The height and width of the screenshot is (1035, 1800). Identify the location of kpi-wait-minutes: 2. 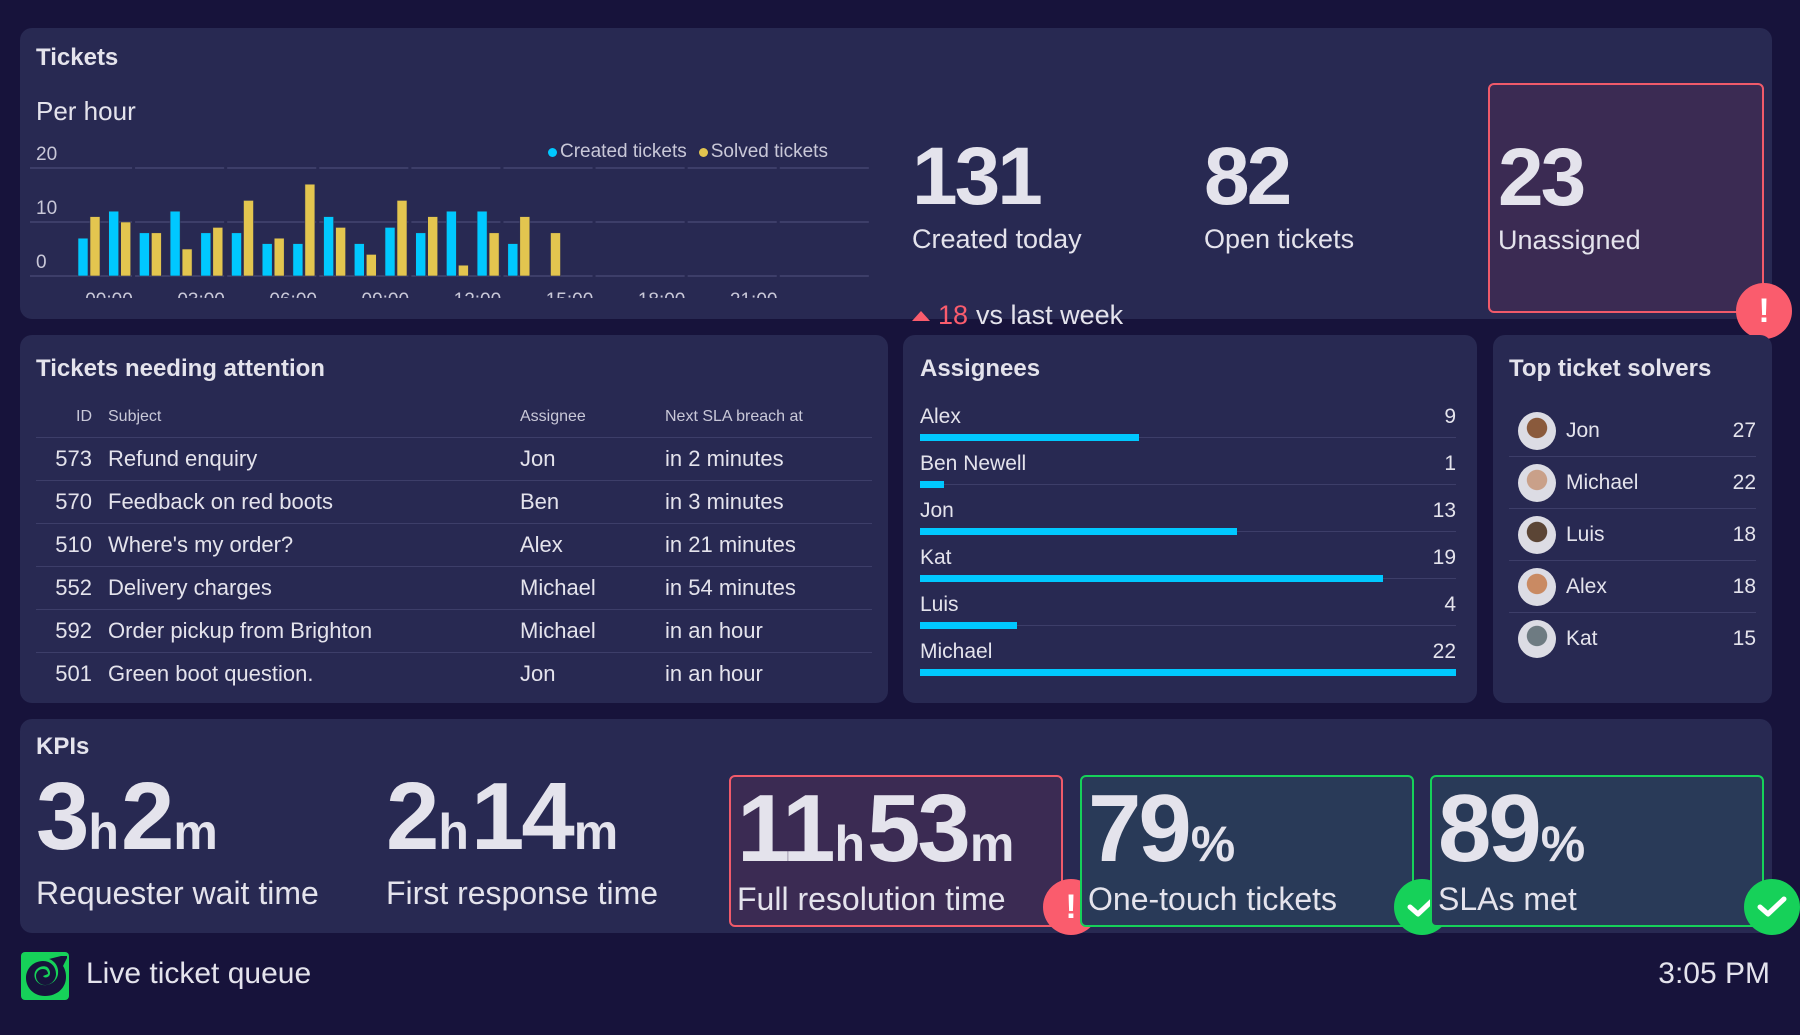
(147, 816).